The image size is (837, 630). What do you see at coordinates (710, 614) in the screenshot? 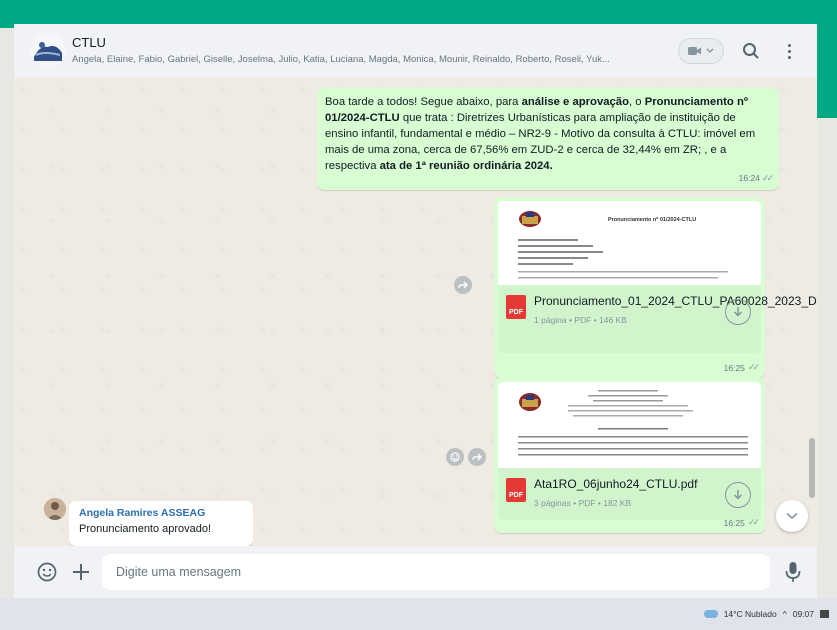
I see `cloud-icon` at bounding box center [710, 614].